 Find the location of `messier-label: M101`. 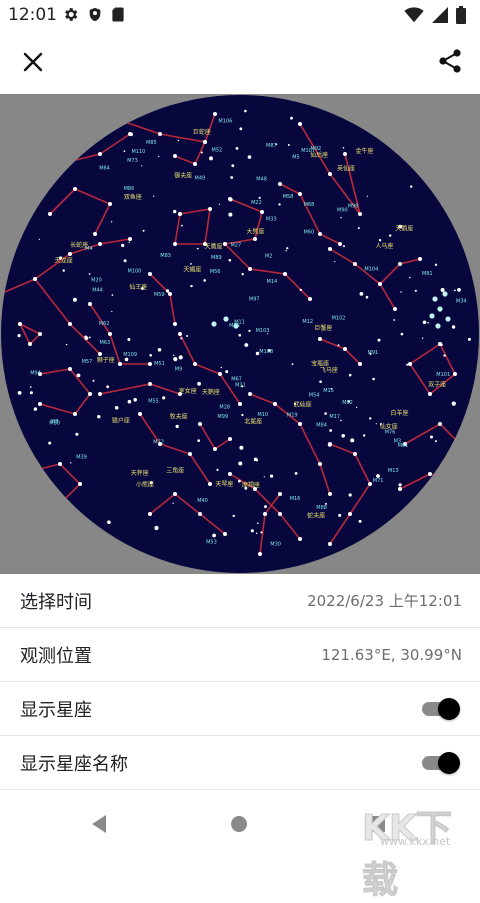

messier-label: M101 is located at coordinates (443, 375).